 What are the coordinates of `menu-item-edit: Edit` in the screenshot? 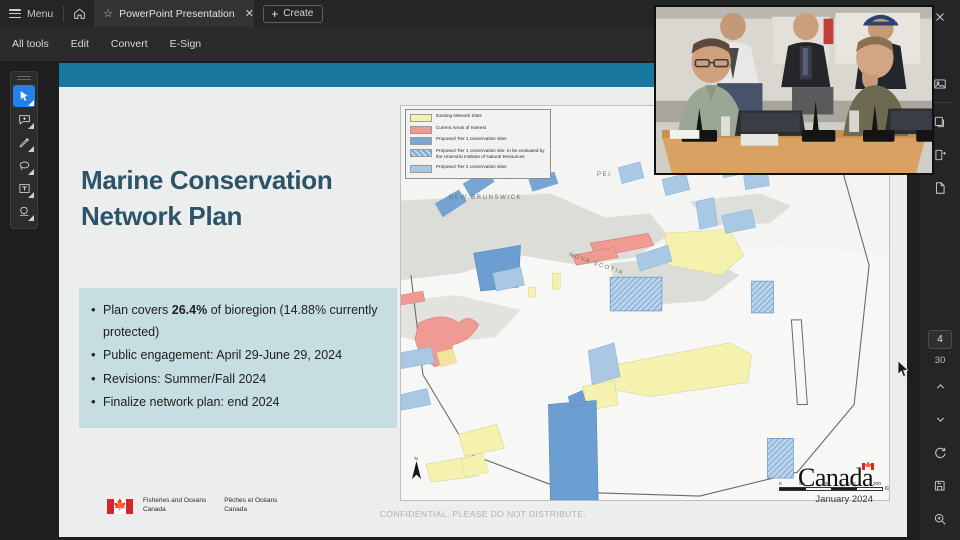 It's located at (80, 44).